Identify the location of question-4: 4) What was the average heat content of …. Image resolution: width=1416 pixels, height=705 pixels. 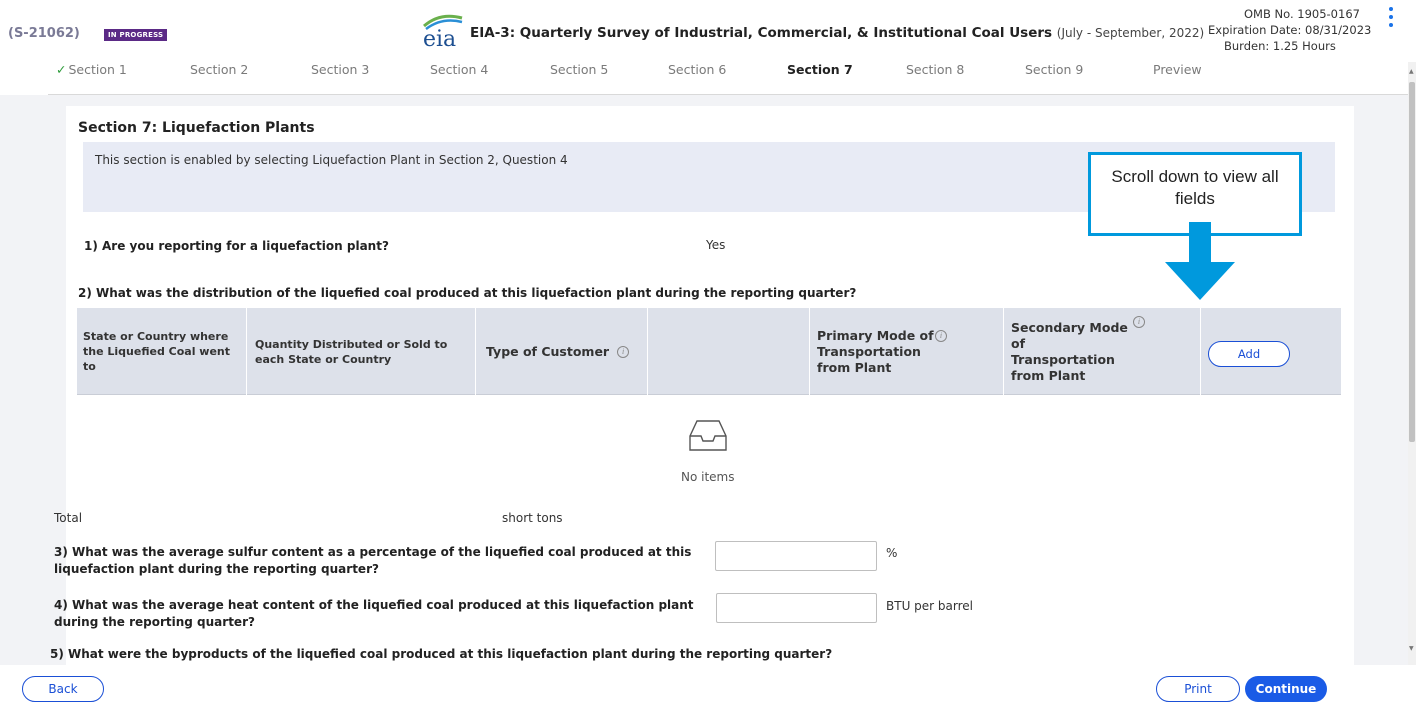
(374, 613).